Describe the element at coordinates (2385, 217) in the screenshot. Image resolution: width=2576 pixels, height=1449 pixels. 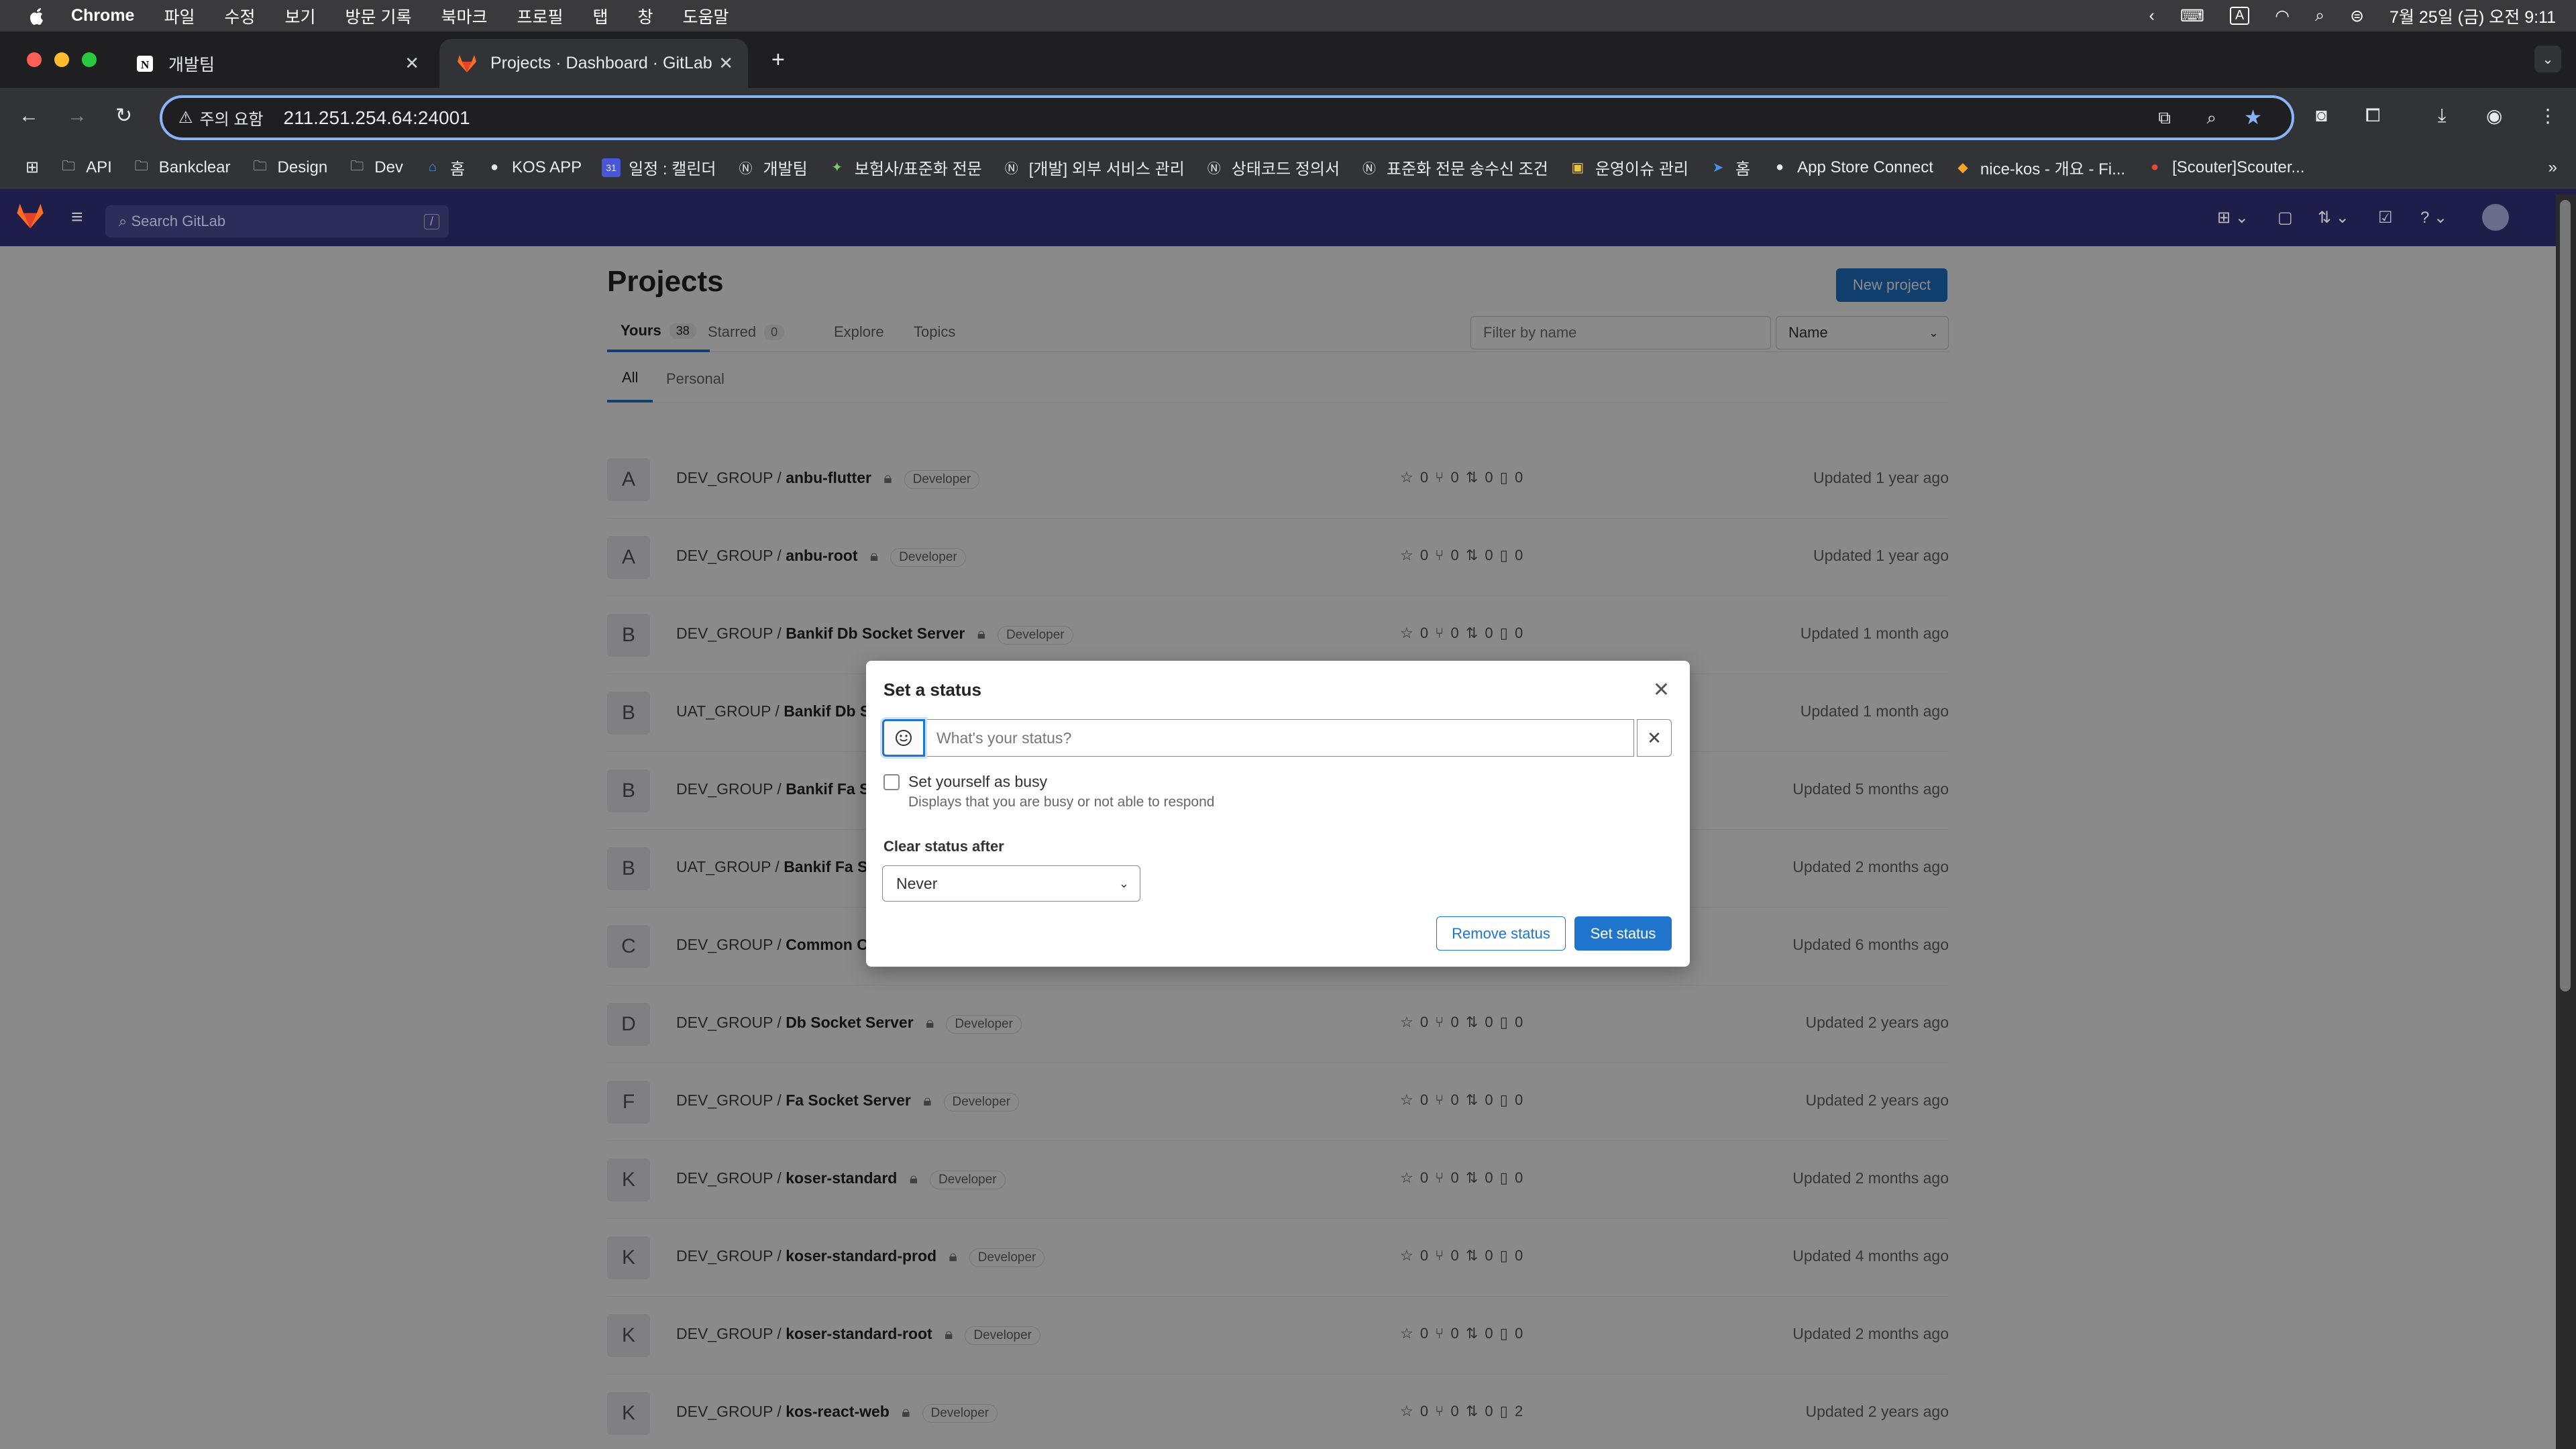
I see `todos-icon: ☑` at that location.